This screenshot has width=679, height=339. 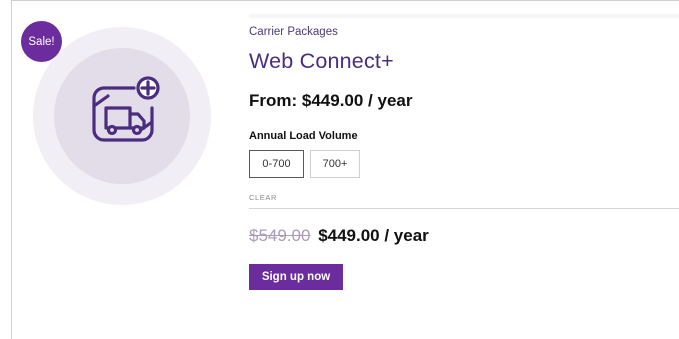 What do you see at coordinates (280, 235) in the screenshot?
I see `original-price: $549.00` at bounding box center [280, 235].